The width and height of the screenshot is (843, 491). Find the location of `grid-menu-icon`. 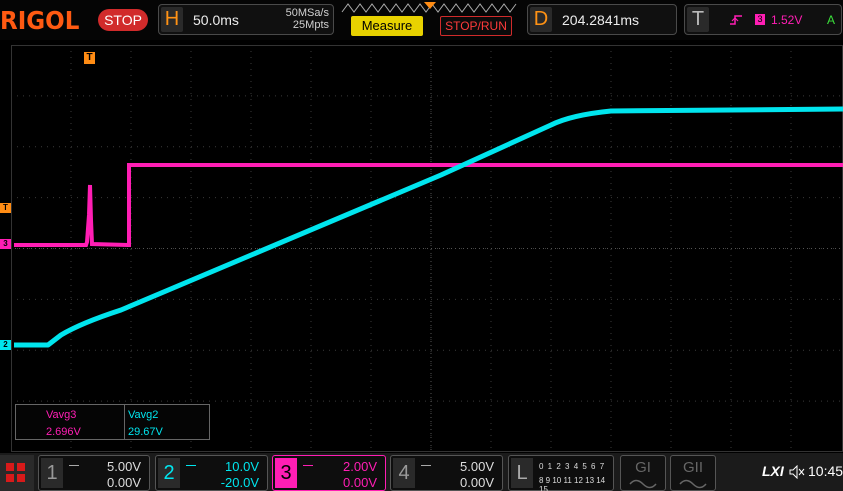

grid-menu-icon is located at coordinates (15, 472).